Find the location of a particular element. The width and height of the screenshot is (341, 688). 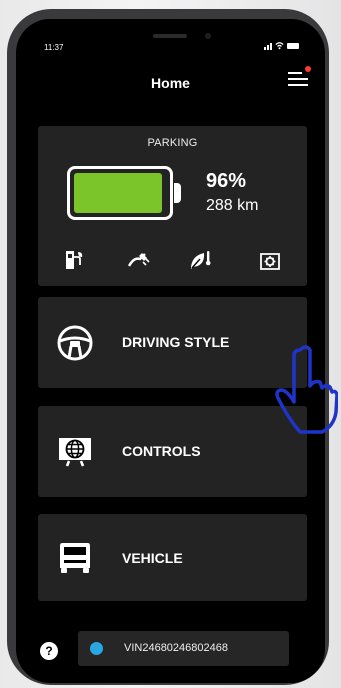

eco-temperature-icon is located at coordinates (200, 260).